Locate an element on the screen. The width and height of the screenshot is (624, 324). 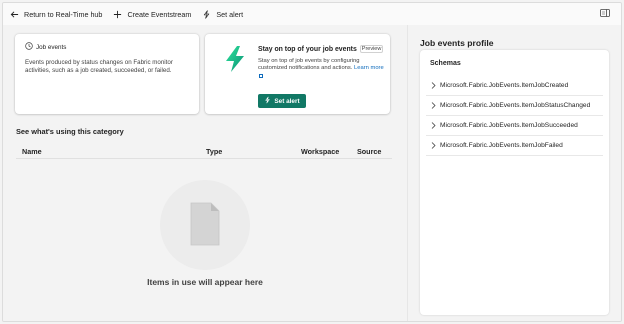
column-type: Type is located at coordinates (214, 151).